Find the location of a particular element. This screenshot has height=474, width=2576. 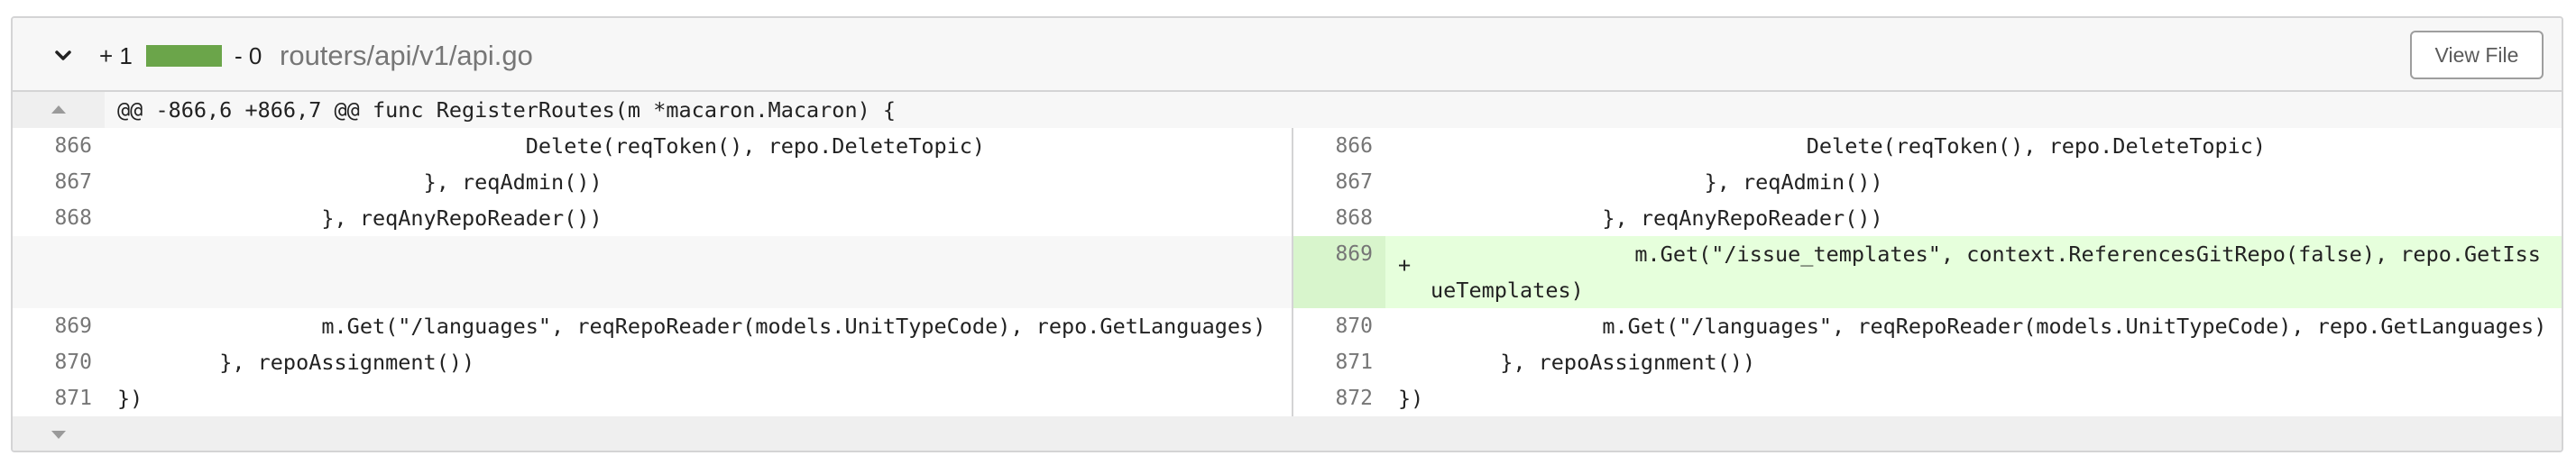

right-code: }, reqAnyRepoReader()) is located at coordinates (1641, 218).